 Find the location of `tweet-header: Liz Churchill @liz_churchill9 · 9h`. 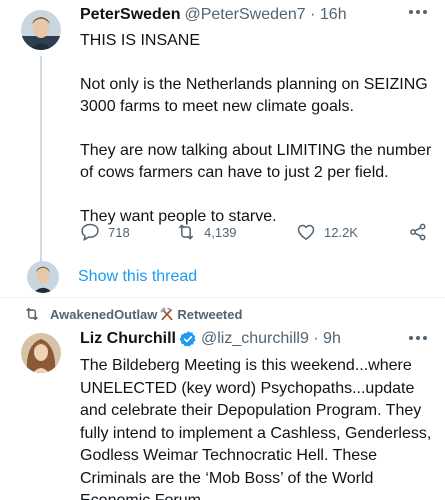

tweet-header: Liz Churchill @liz_churchill9 · 9h is located at coordinates (210, 339).